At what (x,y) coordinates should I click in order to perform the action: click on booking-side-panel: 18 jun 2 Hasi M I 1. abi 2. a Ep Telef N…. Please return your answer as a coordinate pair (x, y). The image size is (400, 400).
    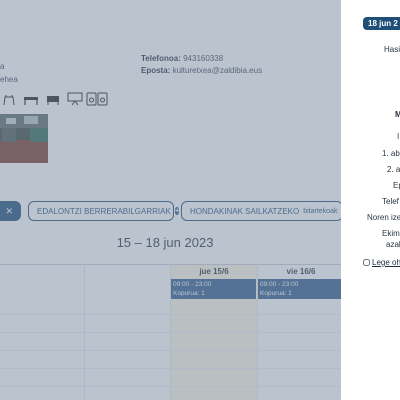
    Looking at the image, I should click on (370, 200).